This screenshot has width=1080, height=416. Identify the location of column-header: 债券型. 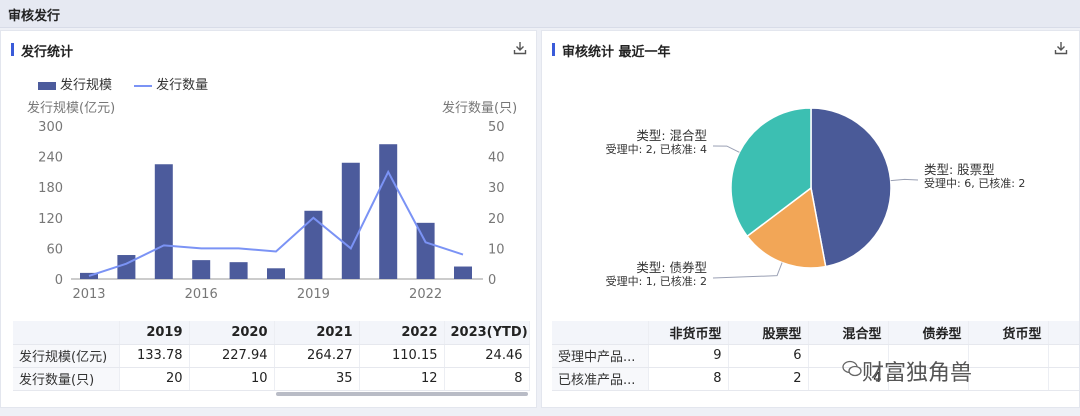
(928, 333).